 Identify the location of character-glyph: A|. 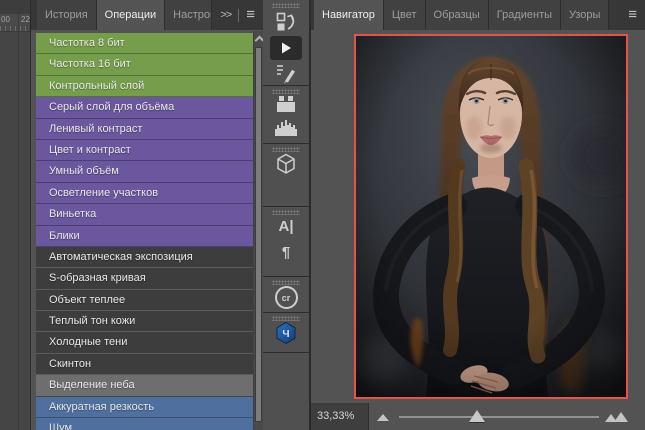
(286, 226).